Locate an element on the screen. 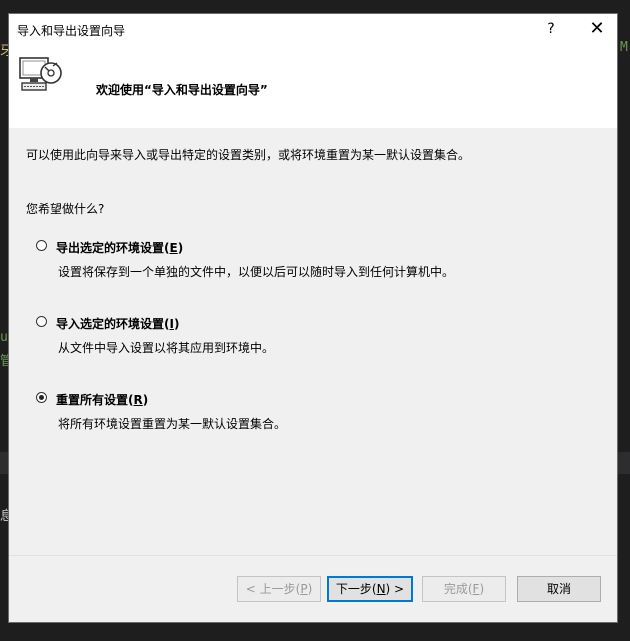 Image resolution: width=630 pixels, height=641 pixels. wizard-header: 欢迎使用“导入和导出设置向导” is located at coordinates (313, 86).